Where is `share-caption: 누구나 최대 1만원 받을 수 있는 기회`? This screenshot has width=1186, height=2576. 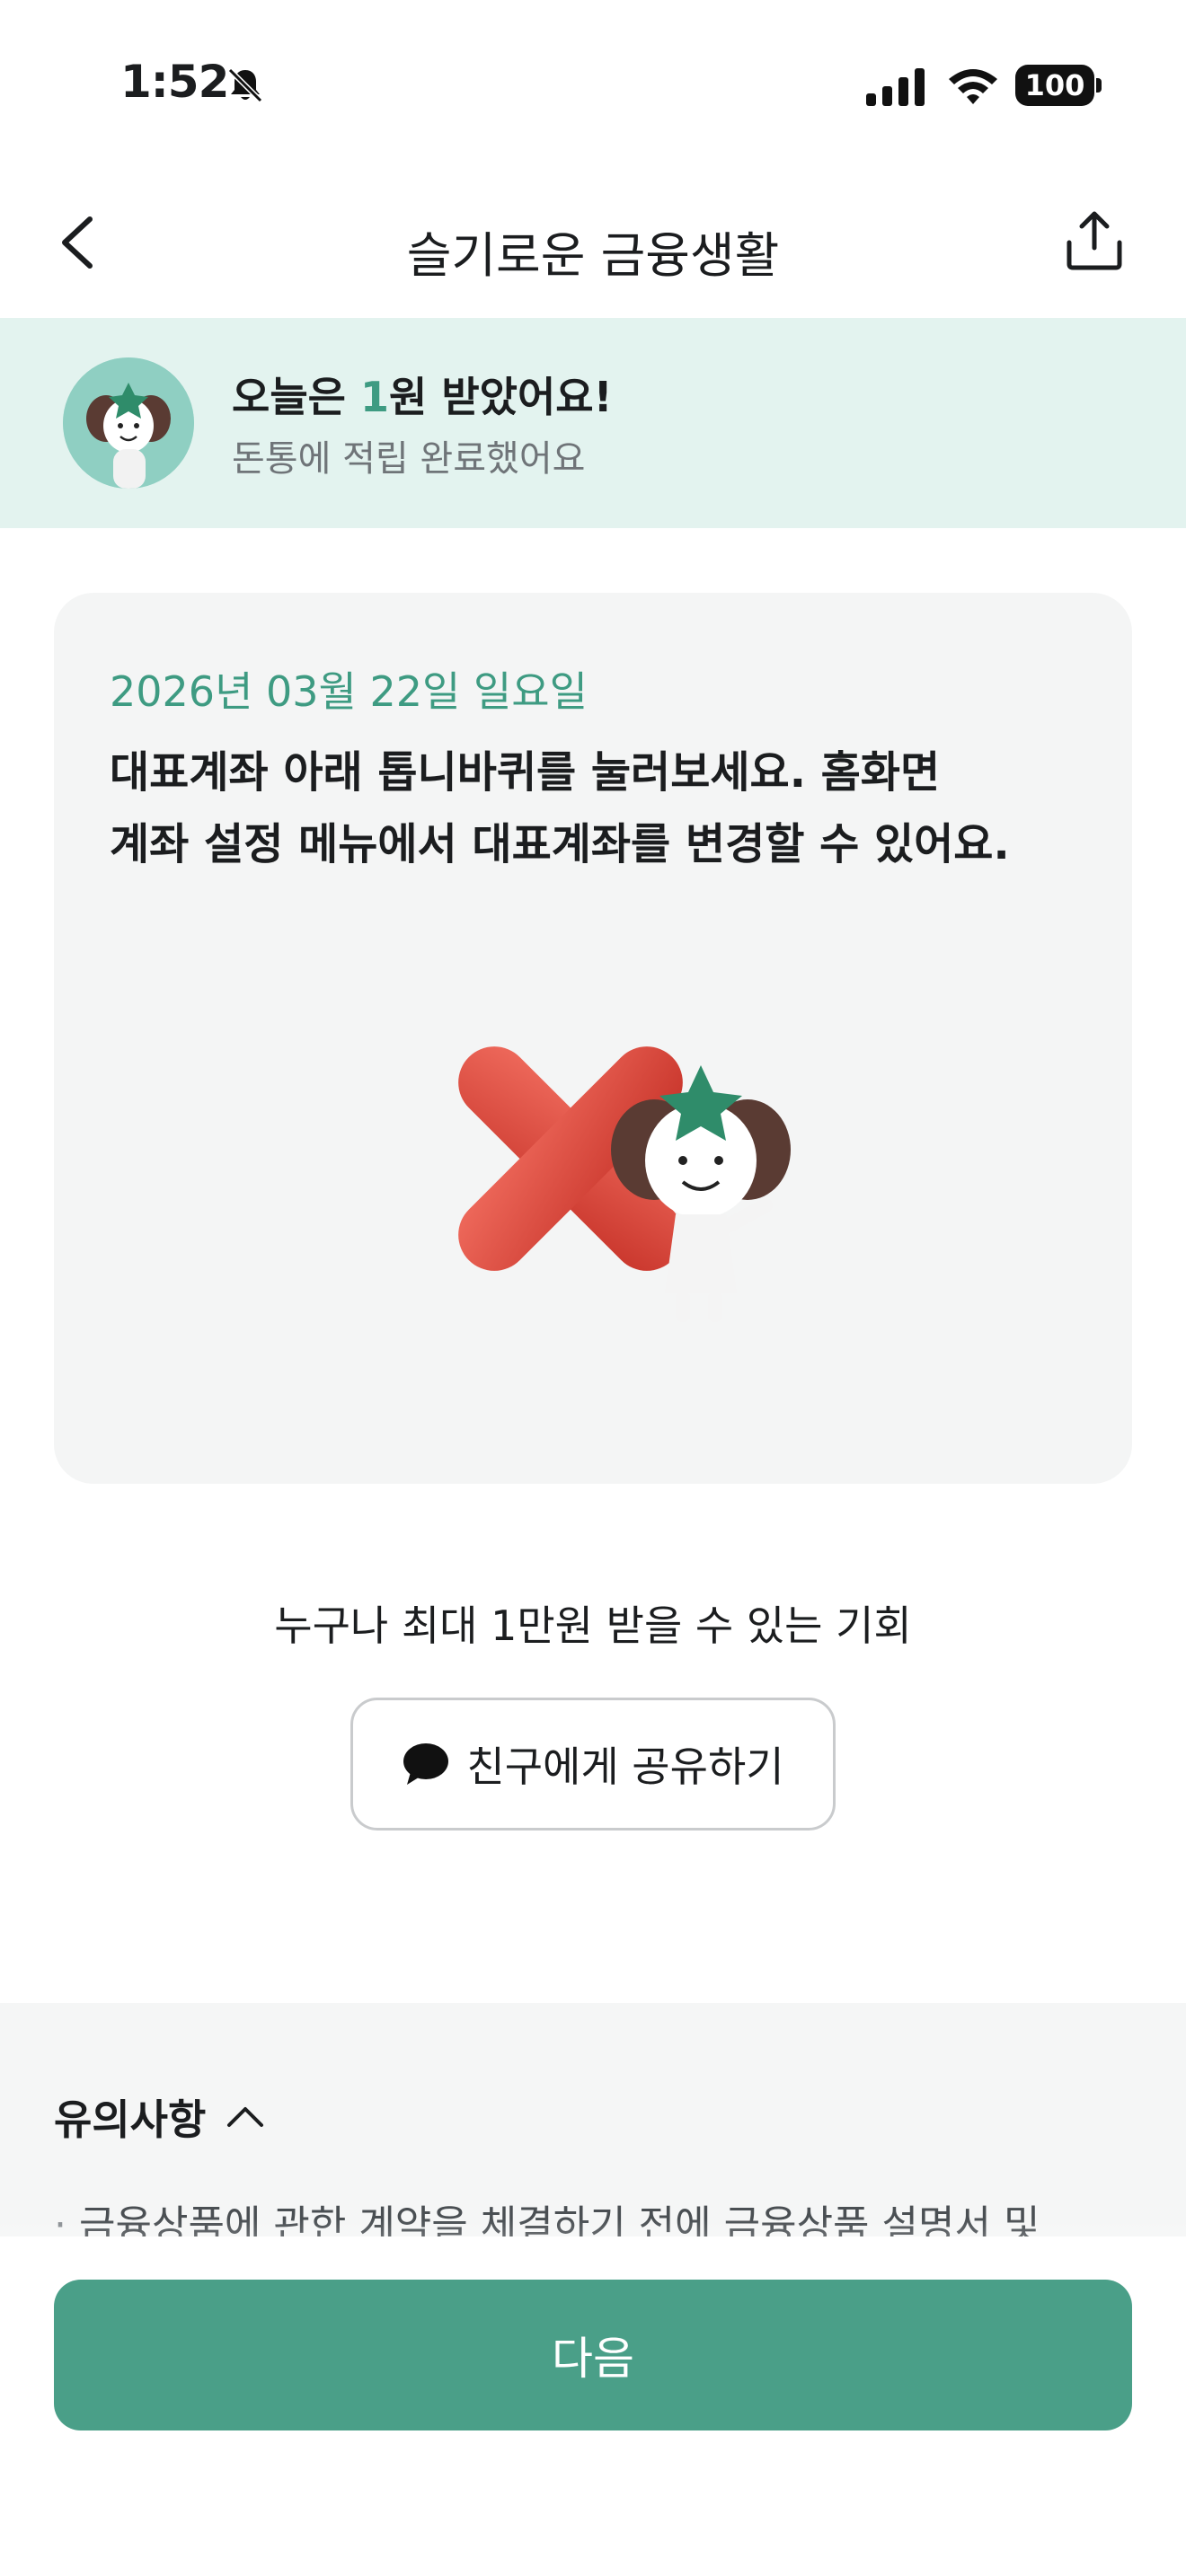 share-caption: 누구나 최대 1만원 받을 수 있는 기회 is located at coordinates (593, 1625).